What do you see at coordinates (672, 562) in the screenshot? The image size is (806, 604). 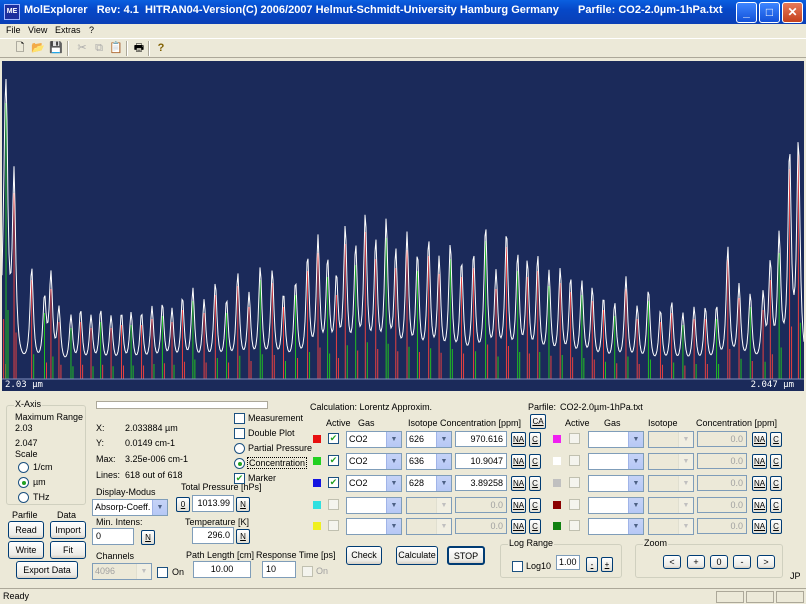 I see `zoom-left-button: <` at bounding box center [672, 562].